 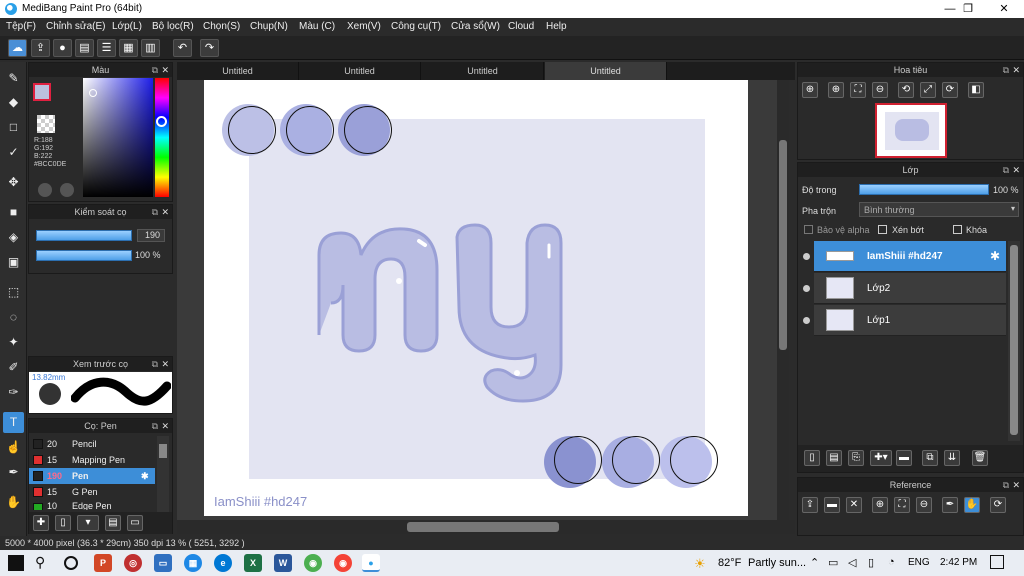 I want to click on merge-layer-icon: ⇊, so click(x=952, y=458).